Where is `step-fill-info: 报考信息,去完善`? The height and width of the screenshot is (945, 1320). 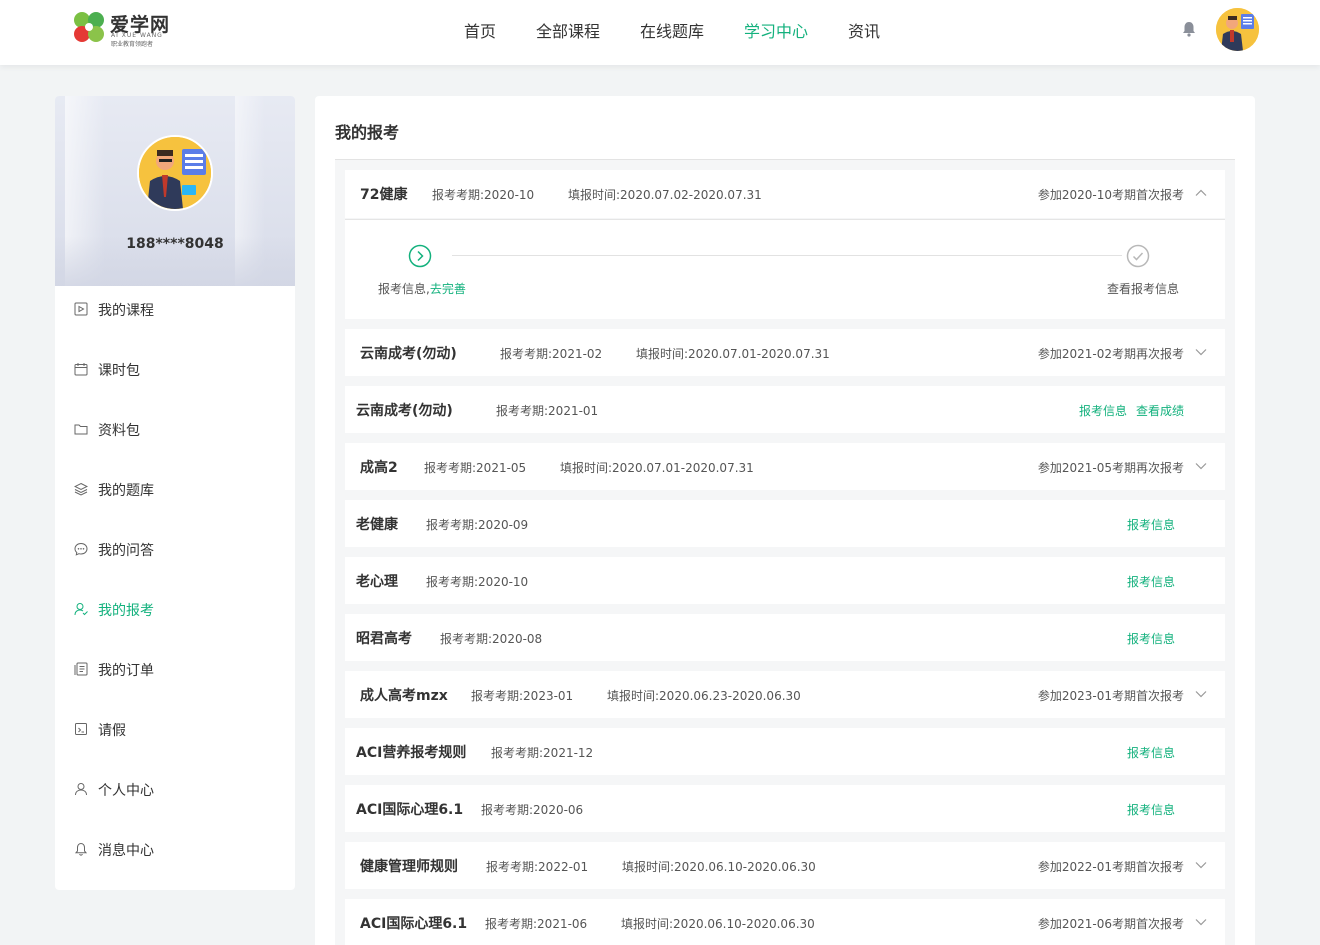 step-fill-info: 报考信息,去完善 is located at coordinates (422, 288).